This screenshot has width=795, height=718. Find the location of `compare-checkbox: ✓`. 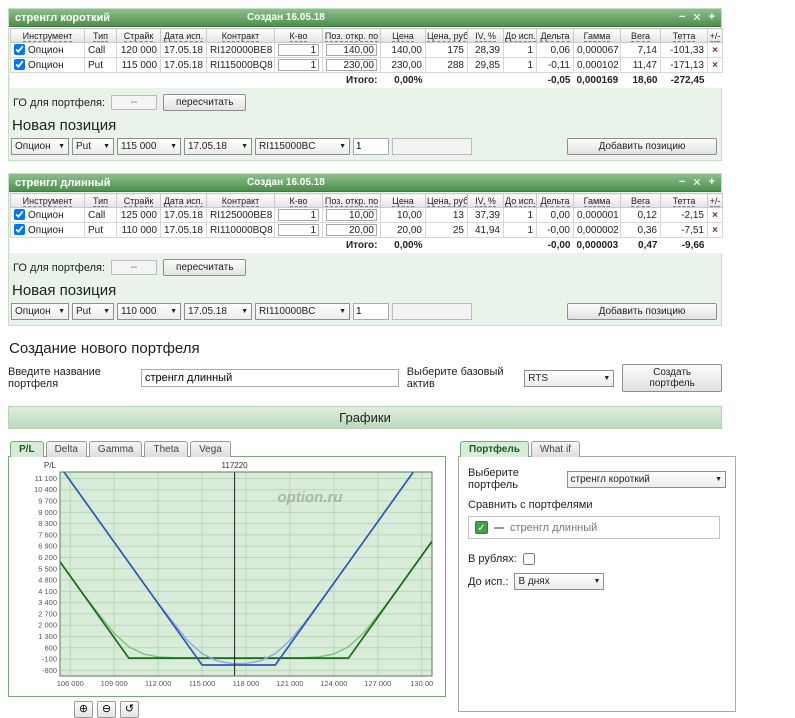

compare-checkbox: ✓ is located at coordinates (481, 527).